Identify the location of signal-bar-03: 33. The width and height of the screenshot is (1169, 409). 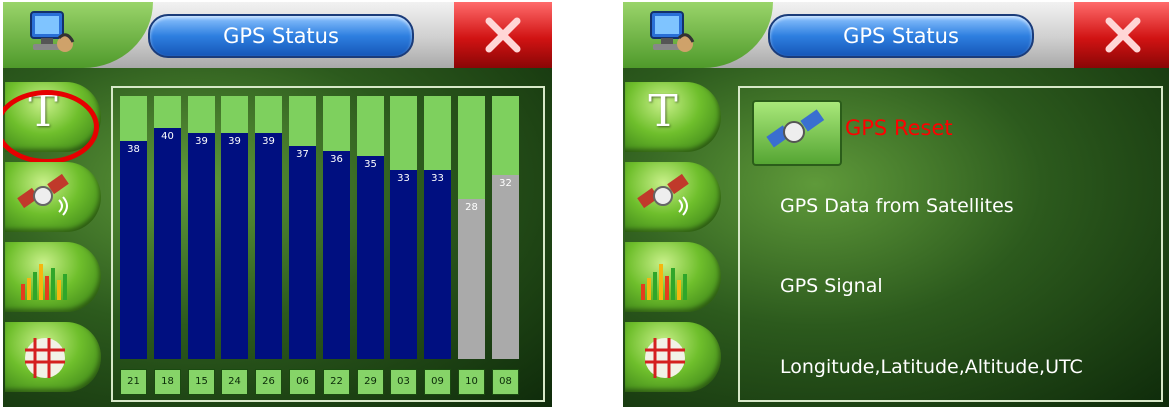
(403, 227).